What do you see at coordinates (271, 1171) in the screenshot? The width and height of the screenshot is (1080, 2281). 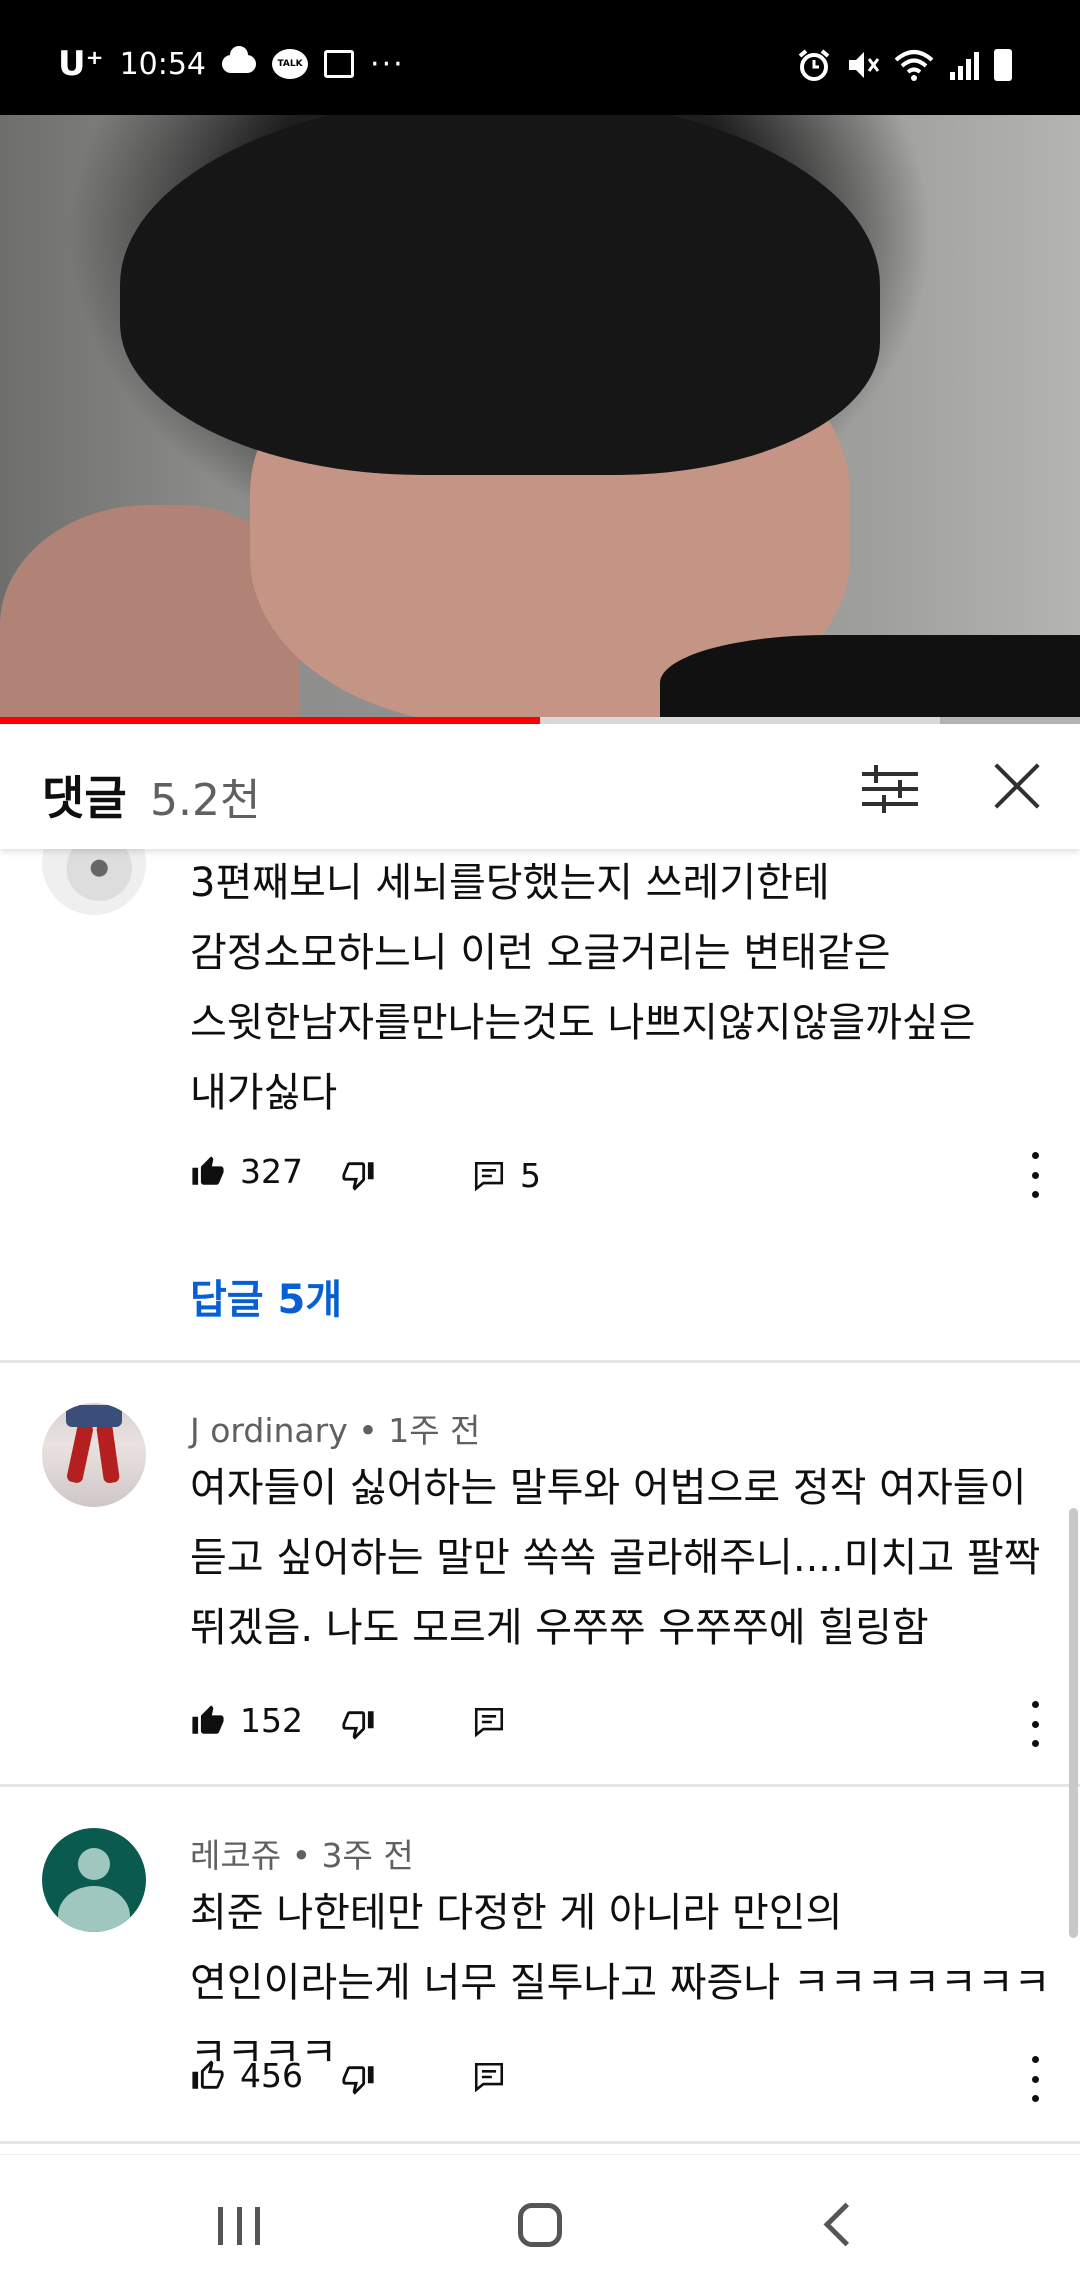 I see `like-count: 327` at bounding box center [271, 1171].